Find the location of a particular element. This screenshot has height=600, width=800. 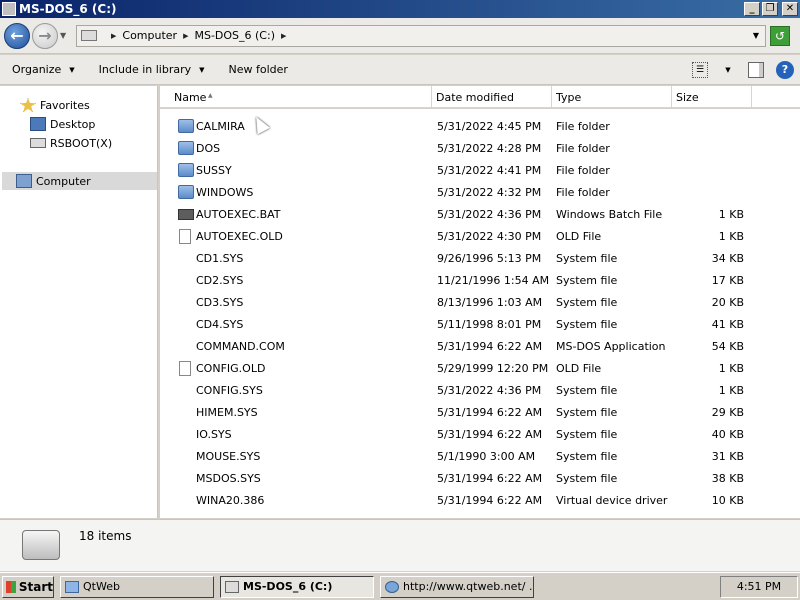

star-icon is located at coordinates (28, 105).